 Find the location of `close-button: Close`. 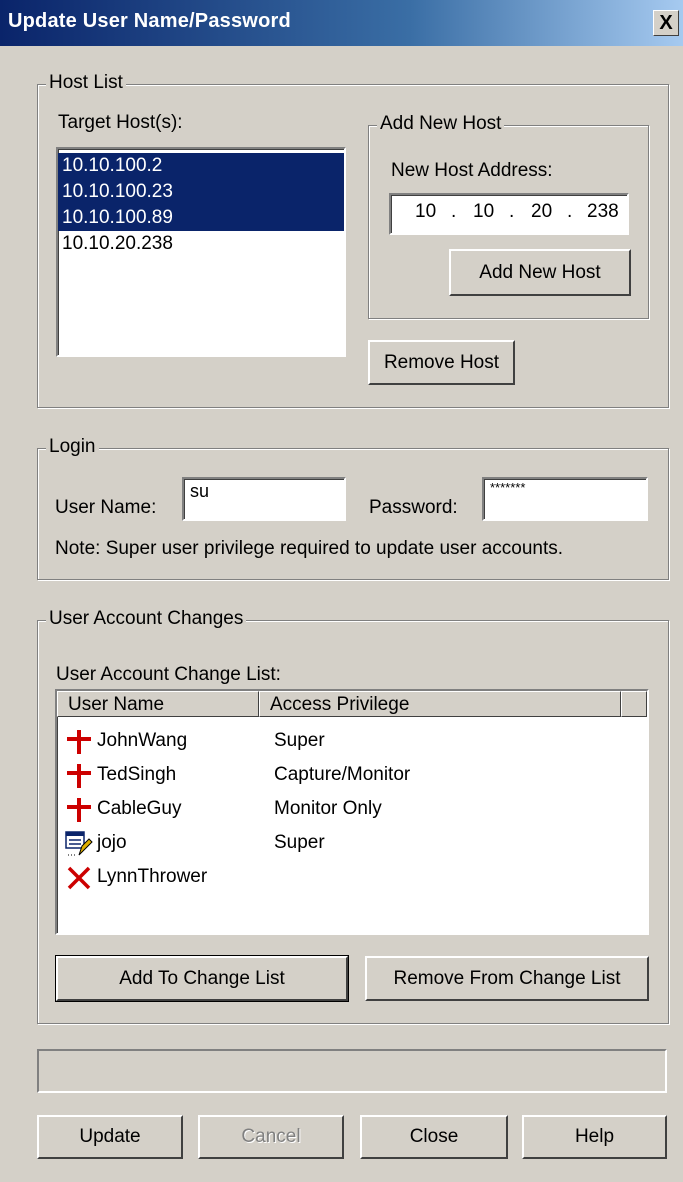

close-button: Close is located at coordinates (434, 1137).